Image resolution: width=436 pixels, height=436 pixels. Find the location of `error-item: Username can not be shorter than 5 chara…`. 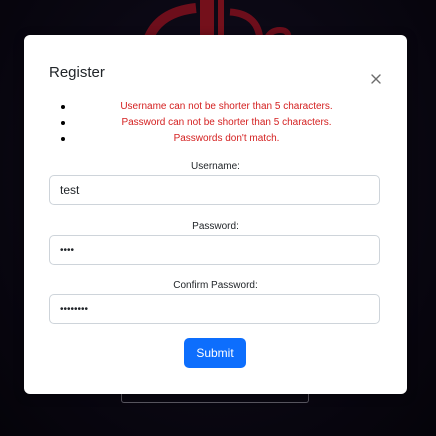

error-item: Username can not be shorter than 5 chara… is located at coordinates (215, 107).